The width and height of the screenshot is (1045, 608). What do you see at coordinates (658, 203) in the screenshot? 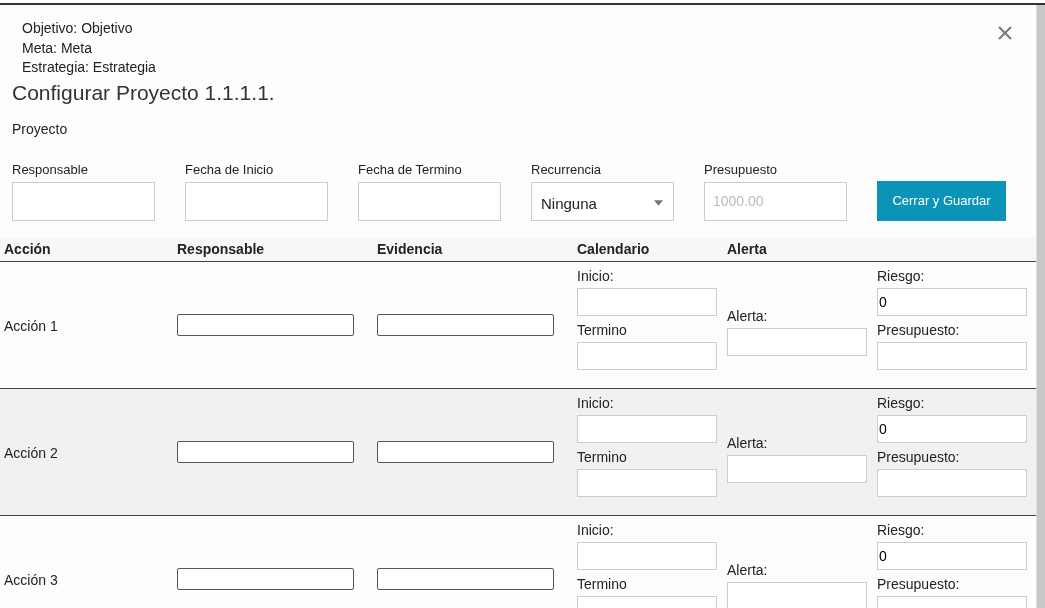
I see `caret-icon` at bounding box center [658, 203].